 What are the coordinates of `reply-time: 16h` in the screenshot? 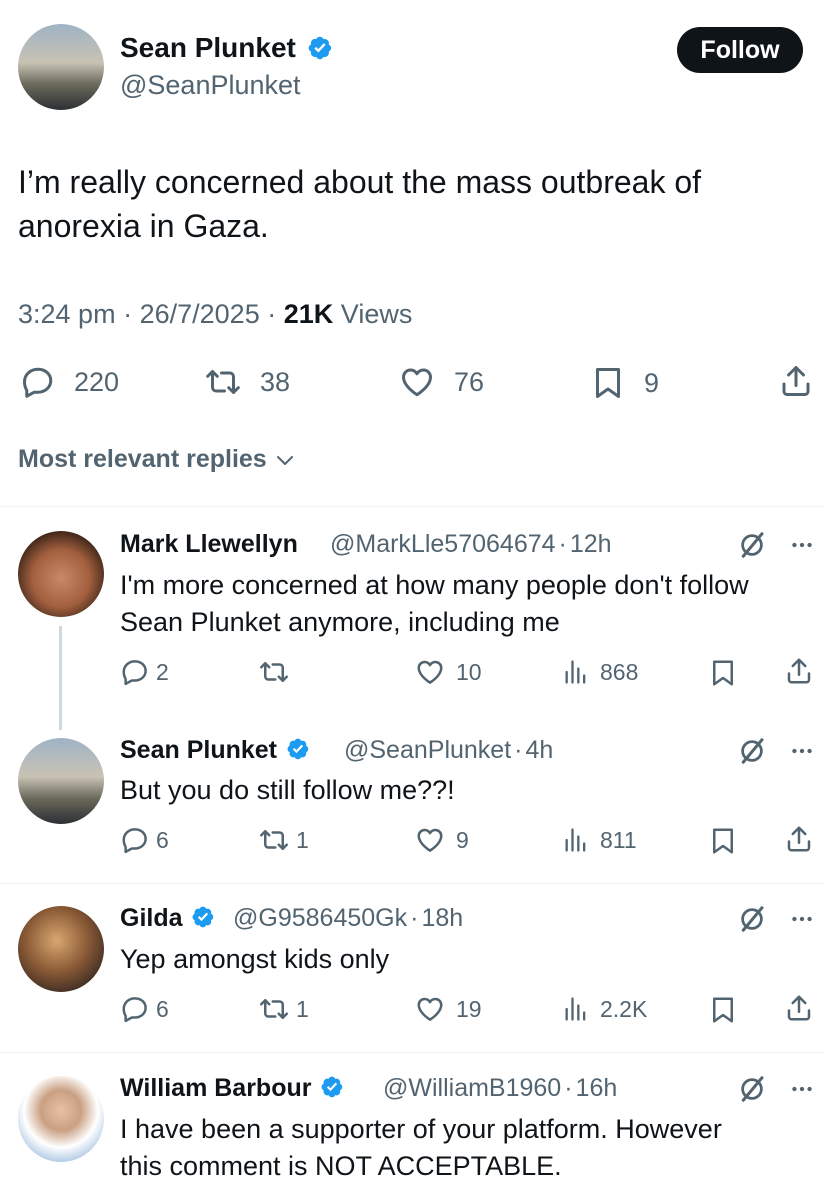 It's located at (597, 1088).